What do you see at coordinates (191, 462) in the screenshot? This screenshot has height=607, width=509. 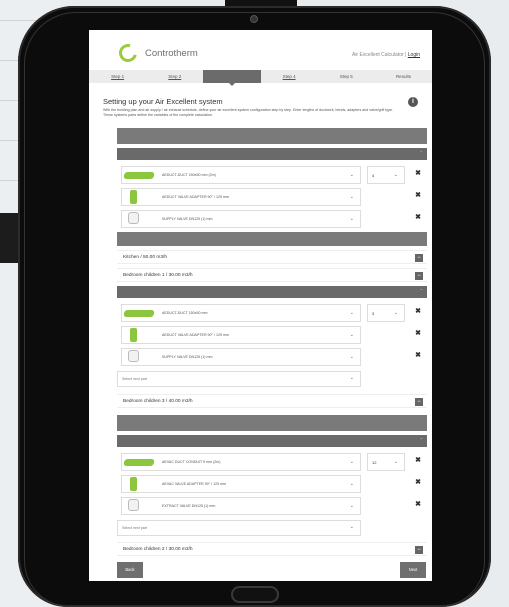 I see `part-name: AEVAC DUCT CONDUIT 5 mm (2m)` at bounding box center [191, 462].